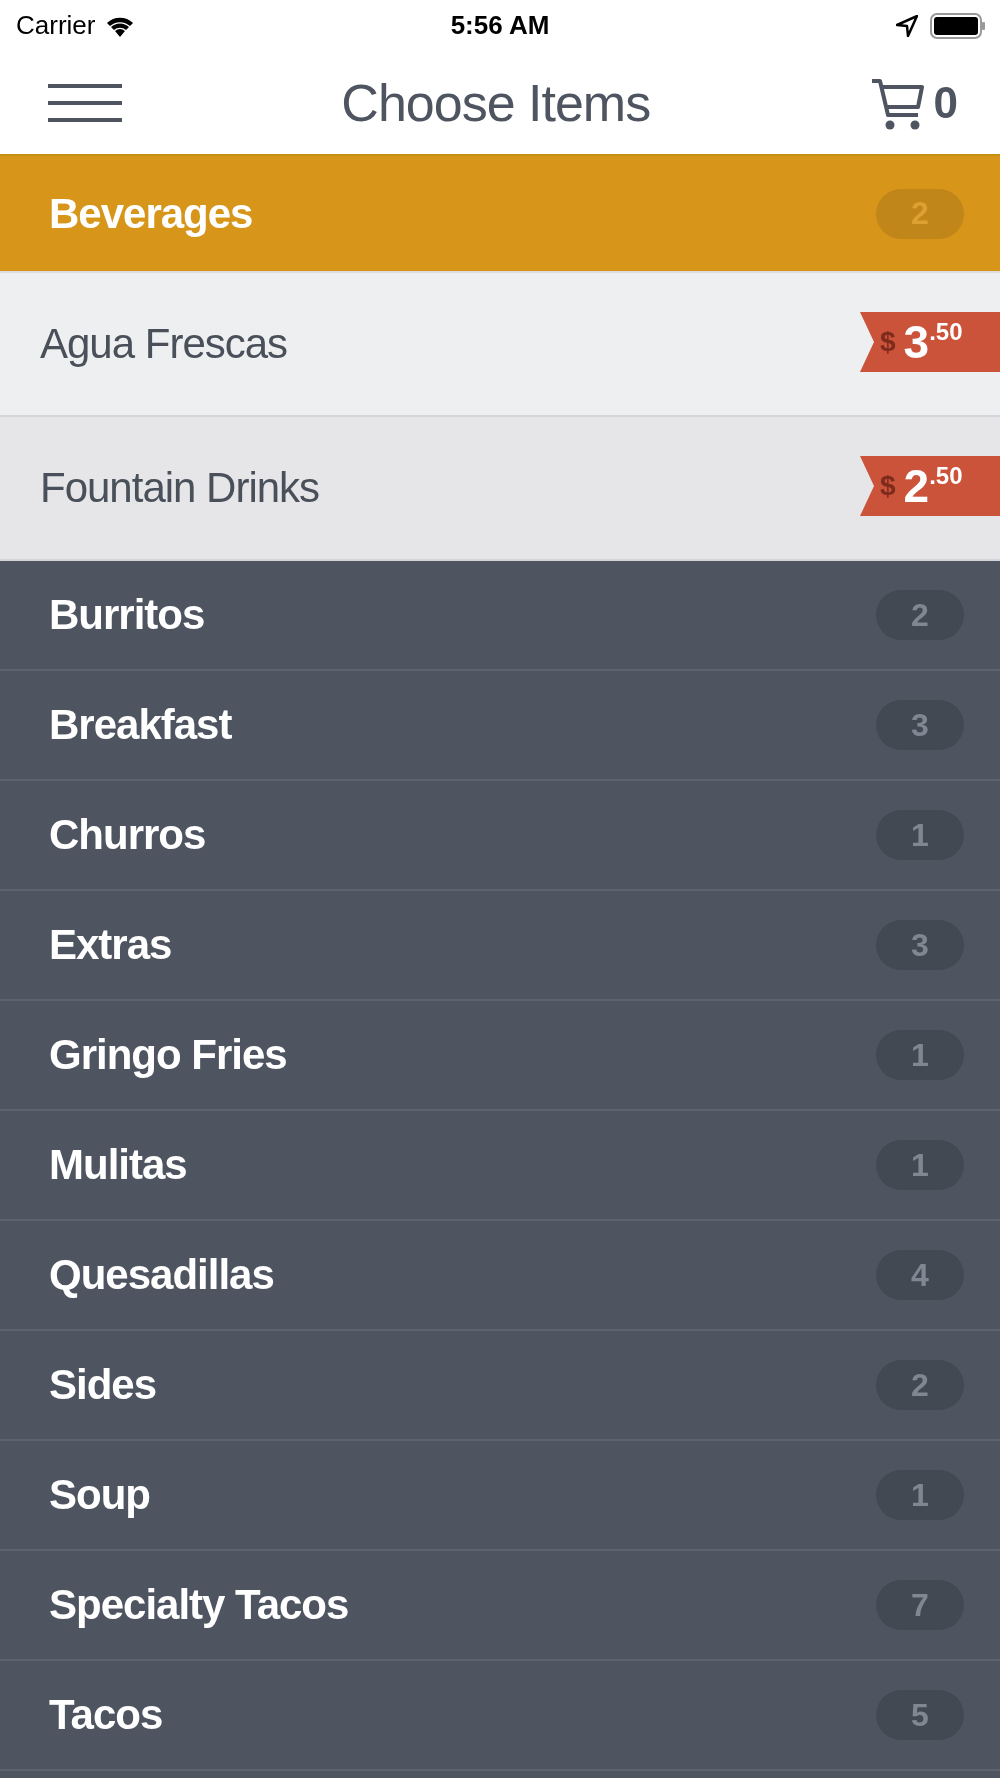 This screenshot has height=1778, width=1000. Describe the element at coordinates (110, 945) in the screenshot. I see `category-name: Extras` at that location.